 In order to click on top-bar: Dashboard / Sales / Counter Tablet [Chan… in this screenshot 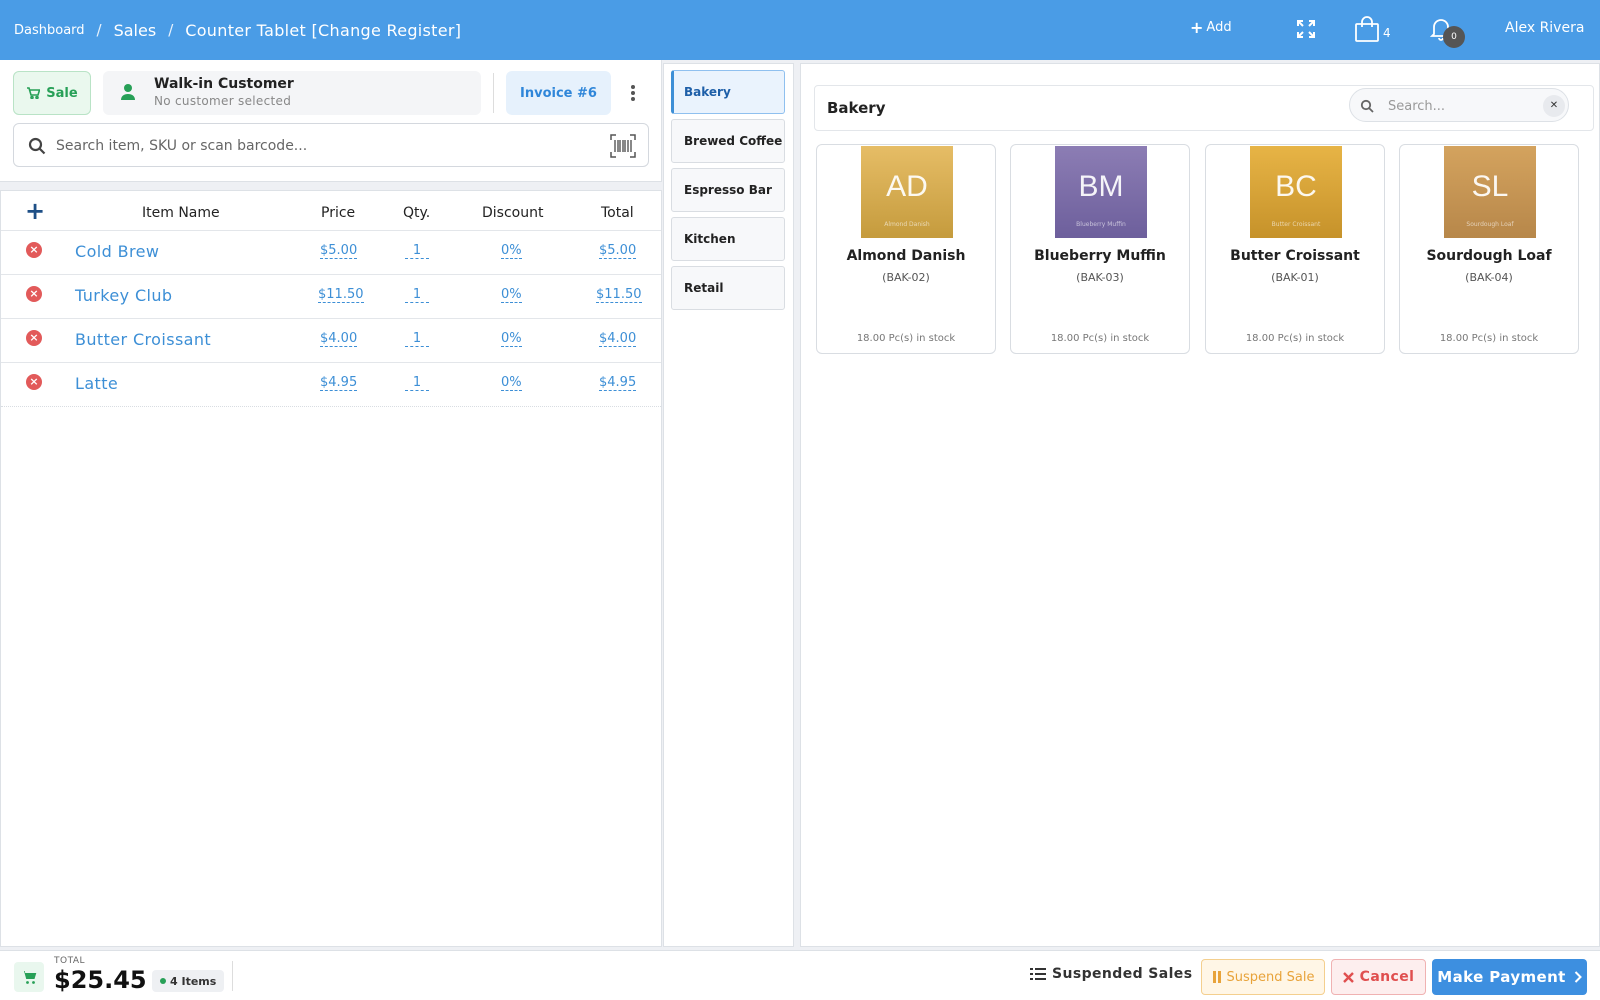, I will do `click(800, 30)`.